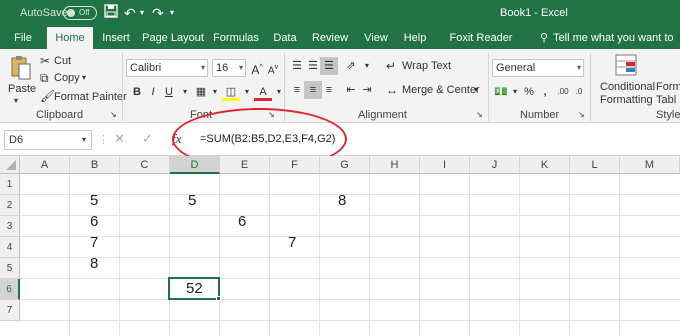 The width and height of the screenshot is (680, 336). I want to click on cell-d6: 52, so click(194, 288).